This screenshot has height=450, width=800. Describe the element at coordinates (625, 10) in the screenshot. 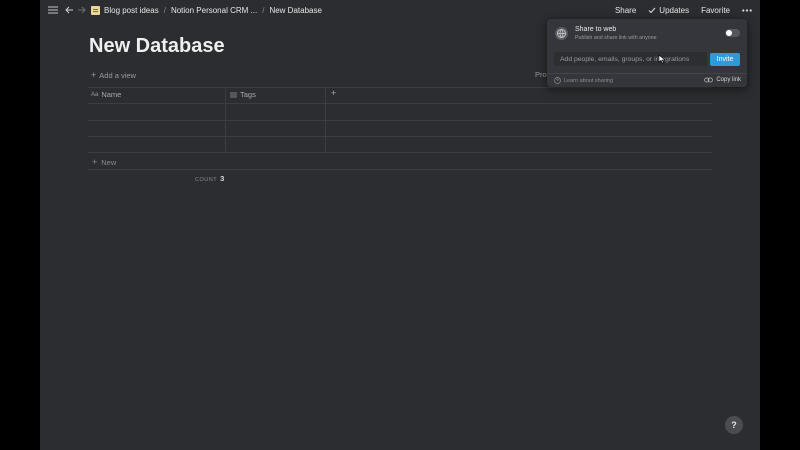

I see `share-button: Share` at that location.